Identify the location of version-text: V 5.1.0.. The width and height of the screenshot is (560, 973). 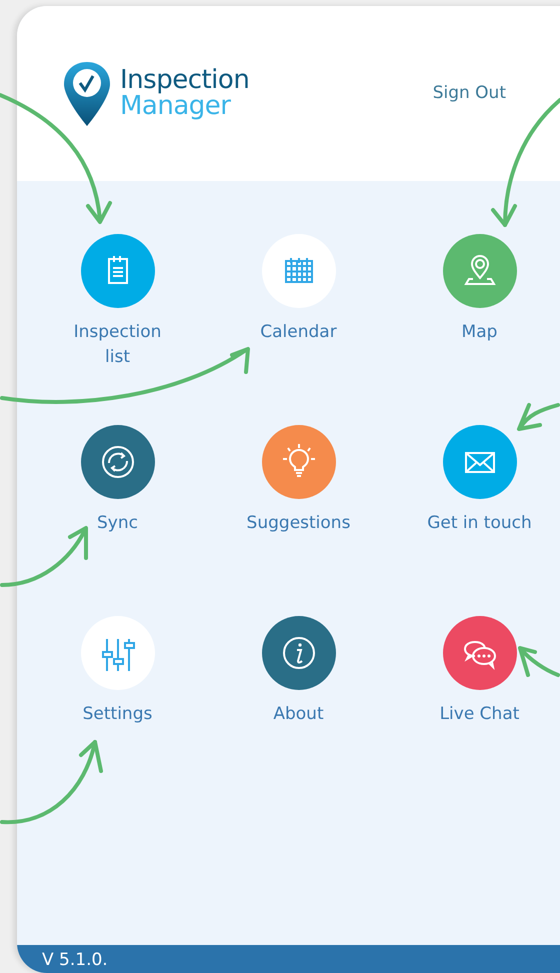
(75, 960).